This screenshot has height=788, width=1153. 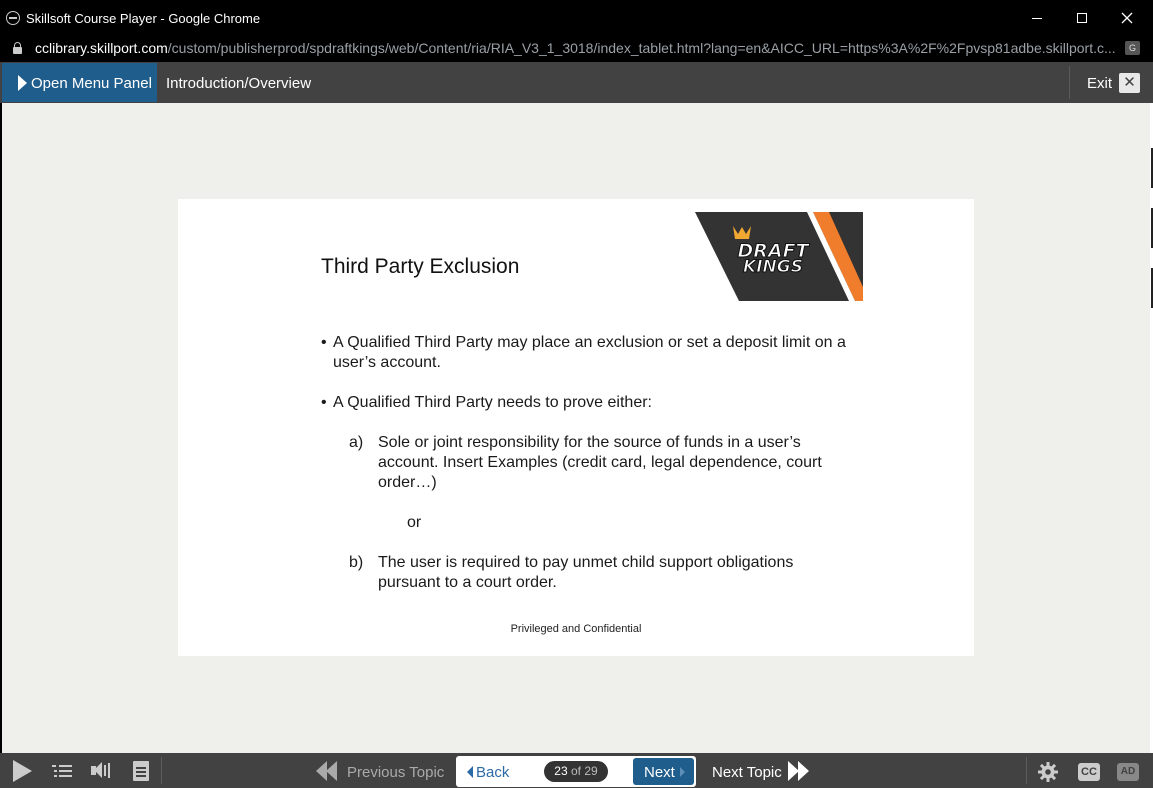 I want to click on right-arrow-icon, so click(x=682, y=772).